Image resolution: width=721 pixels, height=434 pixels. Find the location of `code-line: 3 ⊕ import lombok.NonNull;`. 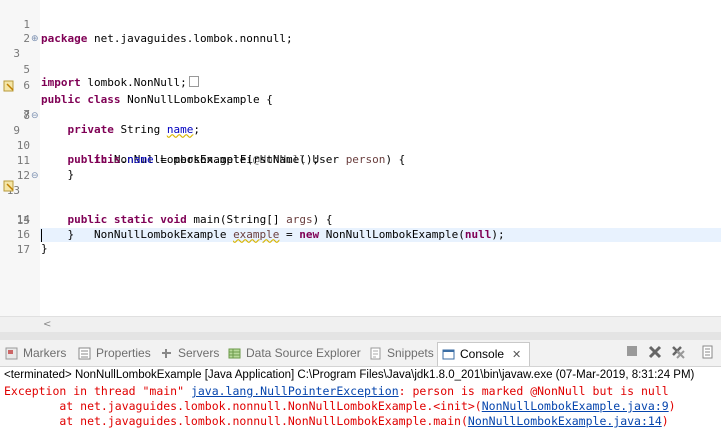

code-line: 3 ⊕ import lombok.NonNull; is located at coordinates (360, 60).